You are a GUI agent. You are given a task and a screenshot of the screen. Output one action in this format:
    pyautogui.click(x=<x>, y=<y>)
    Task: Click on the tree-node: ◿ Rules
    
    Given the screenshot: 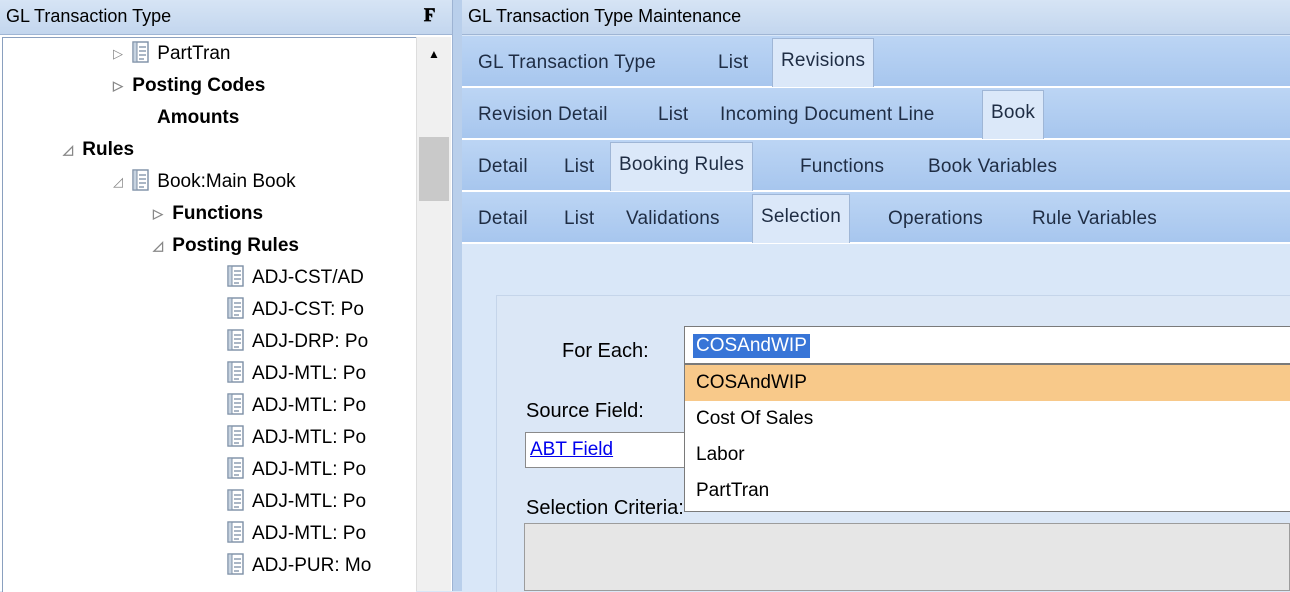 What is the action you would take?
    pyautogui.click(x=96, y=150)
    